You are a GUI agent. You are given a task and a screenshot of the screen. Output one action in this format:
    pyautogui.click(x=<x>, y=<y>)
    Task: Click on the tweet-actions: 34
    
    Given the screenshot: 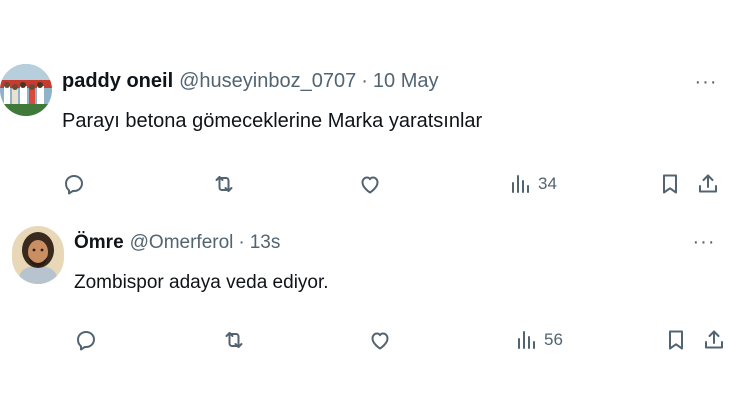 What is the action you would take?
    pyautogui.click(x=365, y=184)
    